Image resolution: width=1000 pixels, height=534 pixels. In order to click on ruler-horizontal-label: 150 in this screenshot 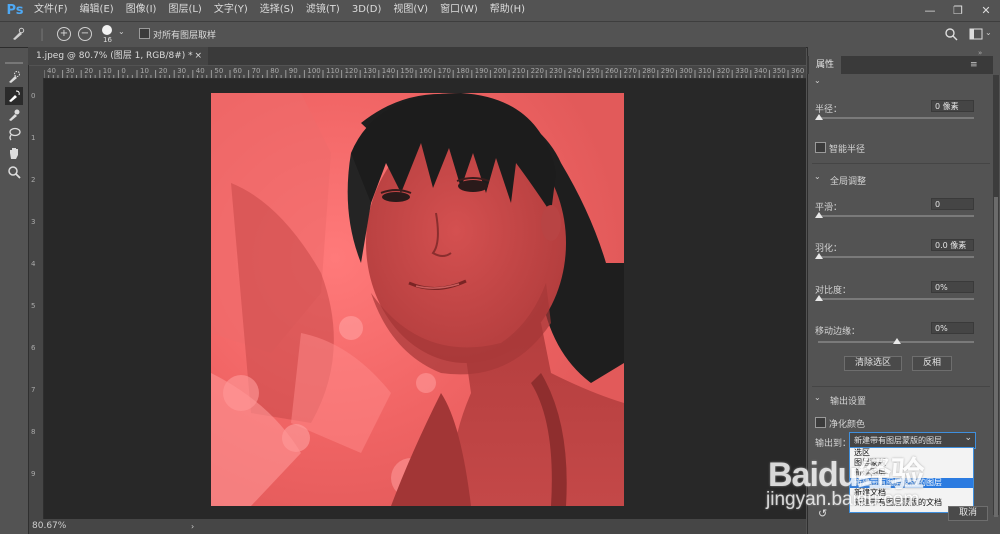, I will do `click(407, 71)`.